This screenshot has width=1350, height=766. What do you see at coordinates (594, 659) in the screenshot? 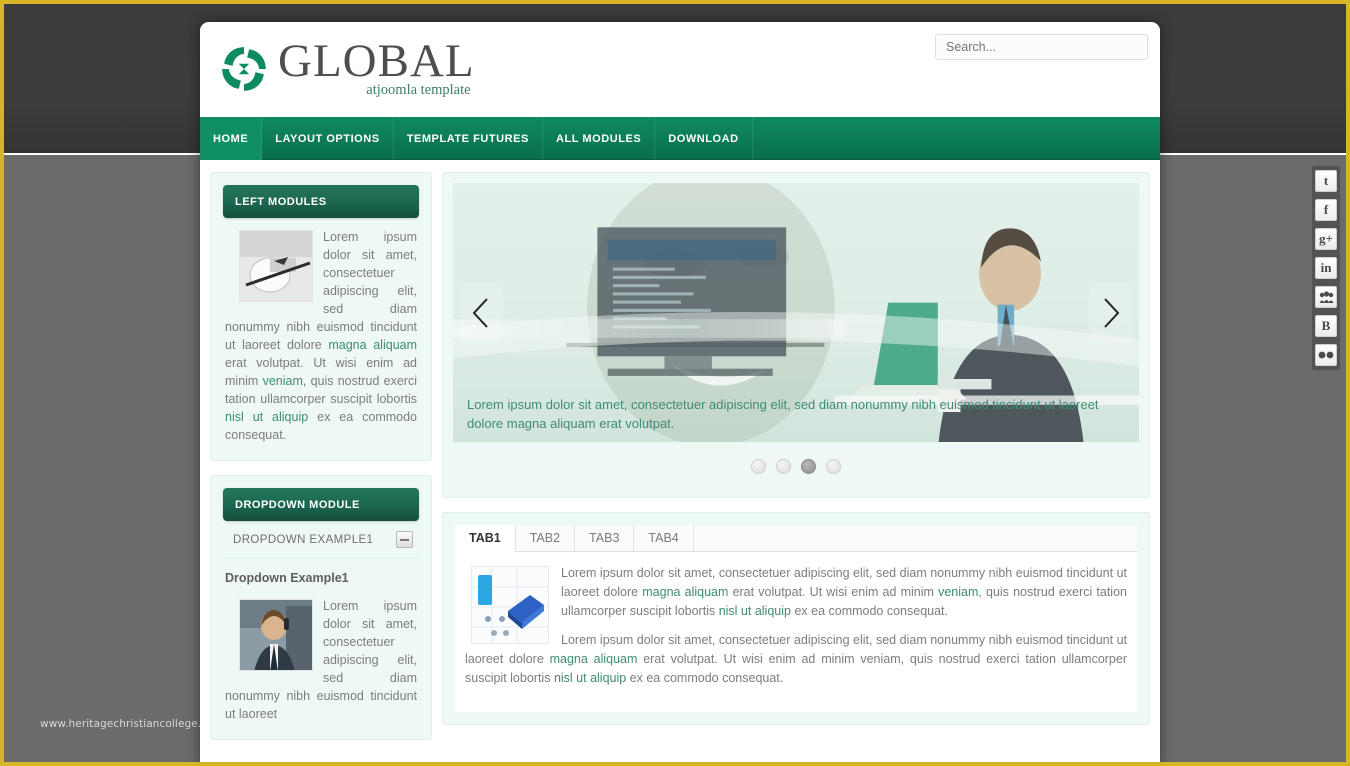
I see `tab-p2-link-1: magna aliquam` at bounding box center [594, 659].